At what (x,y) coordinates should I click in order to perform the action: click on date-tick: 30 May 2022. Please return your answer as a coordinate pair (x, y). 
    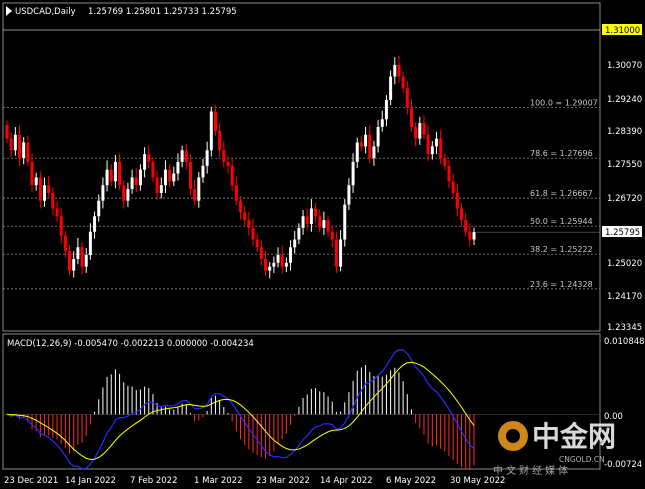
    Looking at the image, I should click on (477, 481).